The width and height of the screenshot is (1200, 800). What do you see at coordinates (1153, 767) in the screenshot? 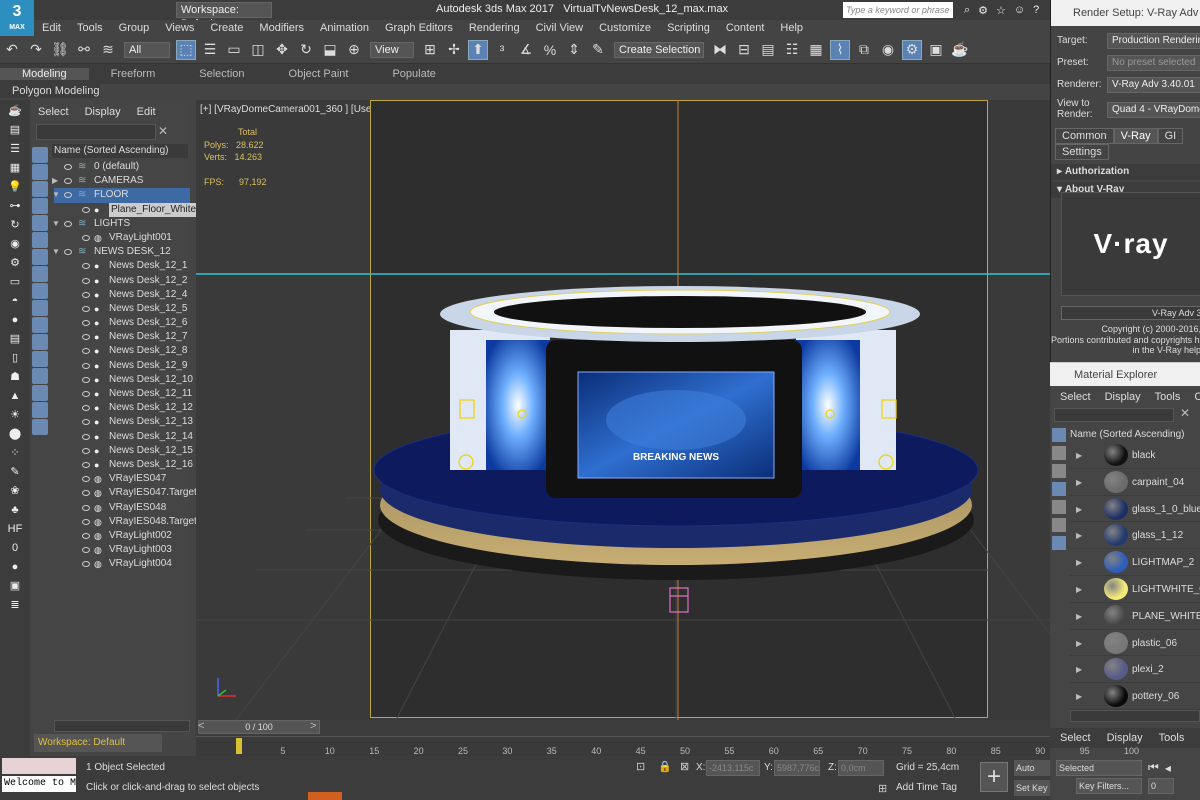
I see `go-to-start-icon: ⏮` at bounding box center [1153, 767].